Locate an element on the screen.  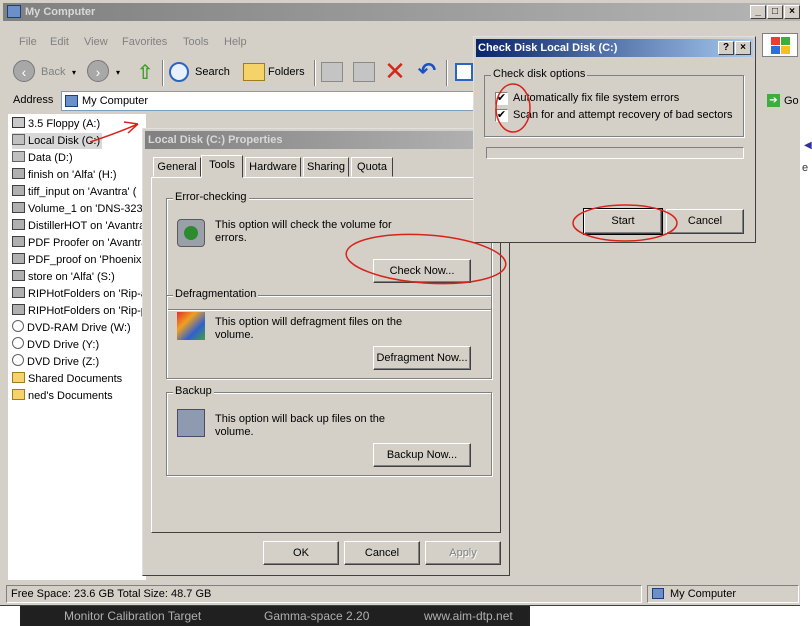
list-item-network-drive: PDF Proofer on 'Avantra' is located at coordinates (79, 243).